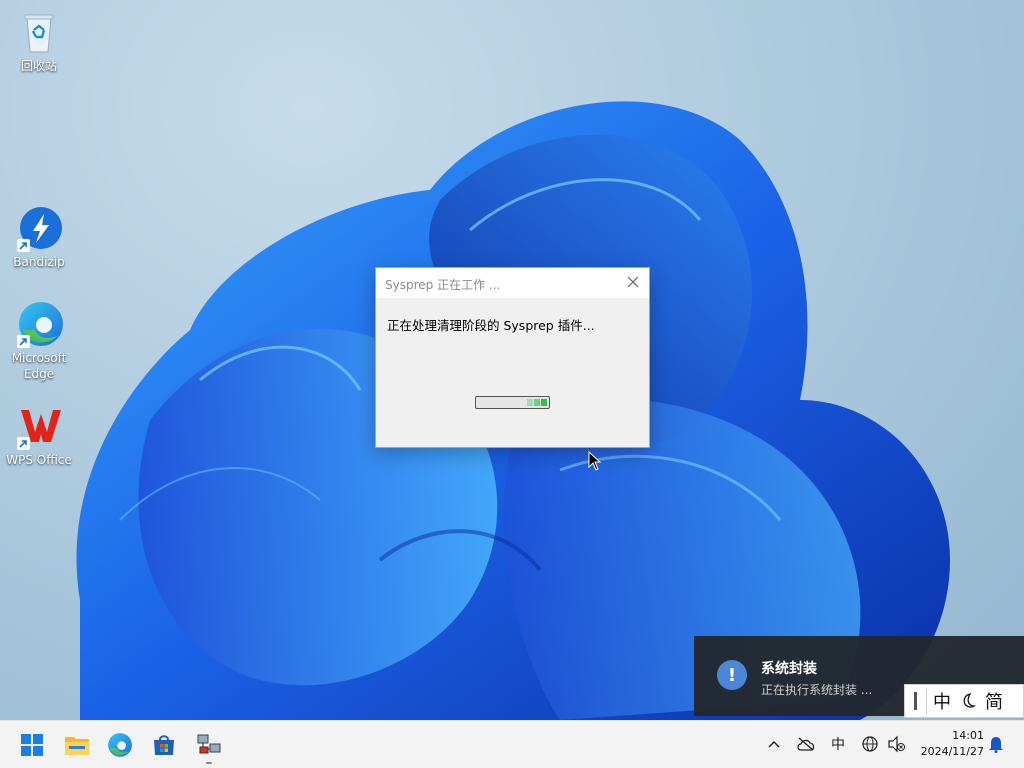 This screenshot has height=768, width=1024. Describe the element at coordinates (896, 744) in the screenshot. I see `volume-muted-icon` at that location.